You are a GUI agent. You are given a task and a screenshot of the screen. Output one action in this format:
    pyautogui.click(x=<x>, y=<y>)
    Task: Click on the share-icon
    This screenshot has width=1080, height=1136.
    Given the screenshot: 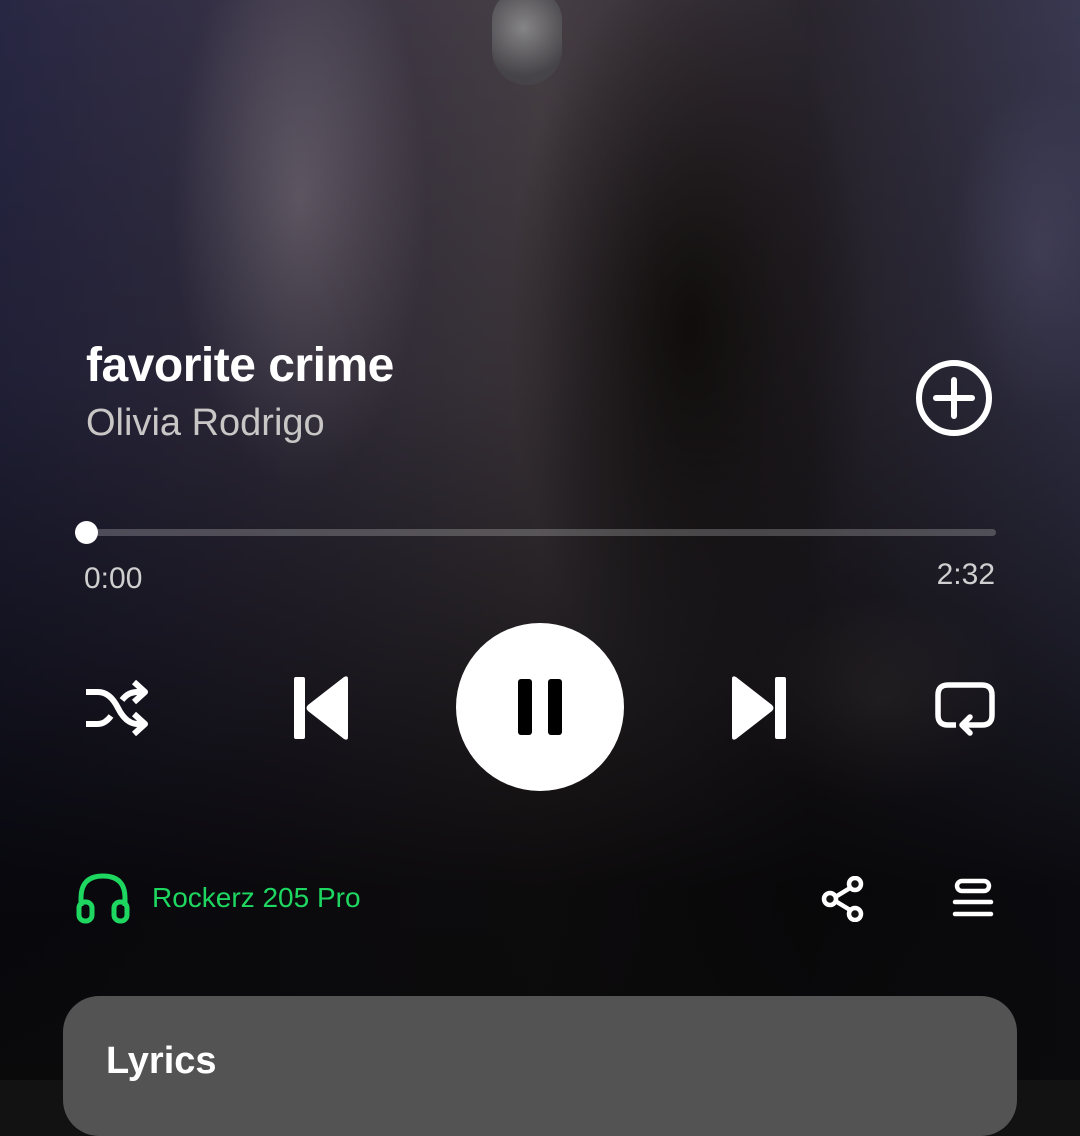 What is the action you would take?
    pyautogui.click(x=842, y=899)
    